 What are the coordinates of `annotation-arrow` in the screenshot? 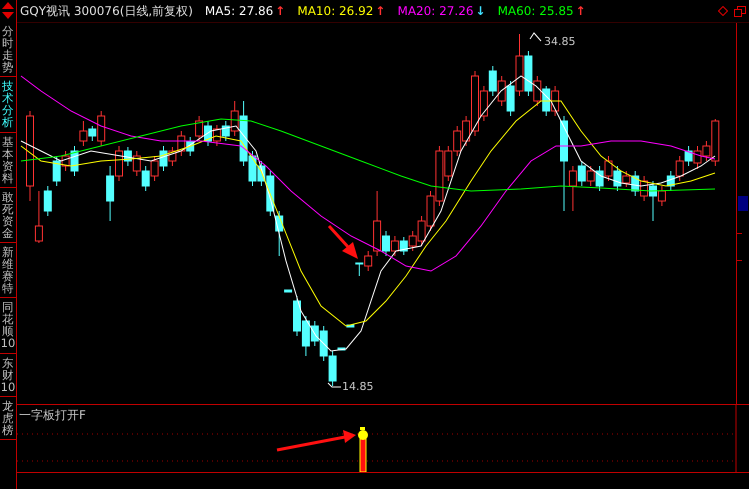 It's located at (343, 242).